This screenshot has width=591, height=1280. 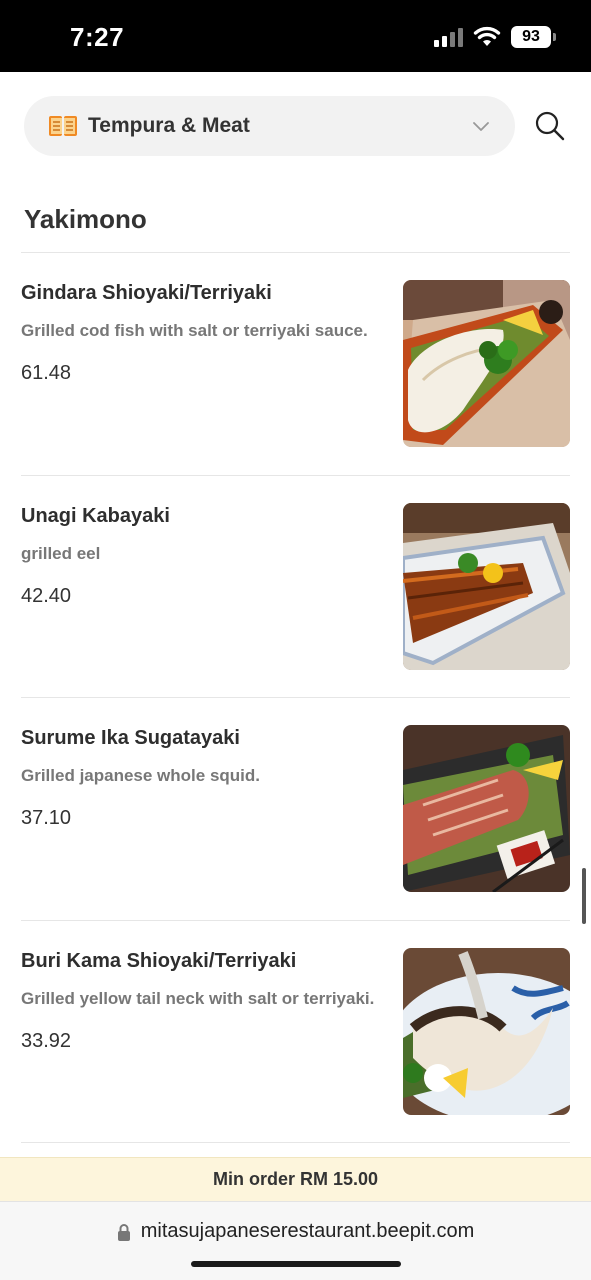 What do you see at coordinates (169, 125) in the screenshot?
I see `category-label: Tempura & Meat` at bounding box center [169, 125].